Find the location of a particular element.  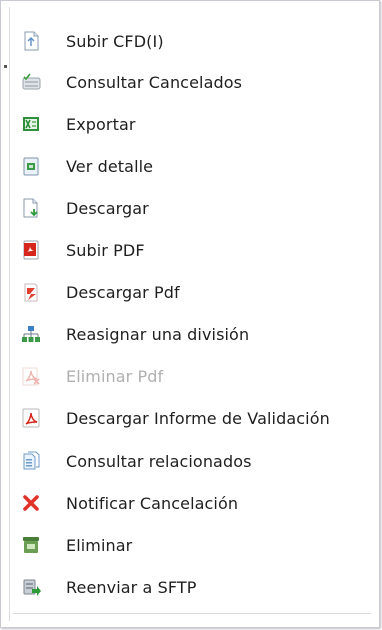

menu-item-label: Descargar is located at coordinates (107, 208).